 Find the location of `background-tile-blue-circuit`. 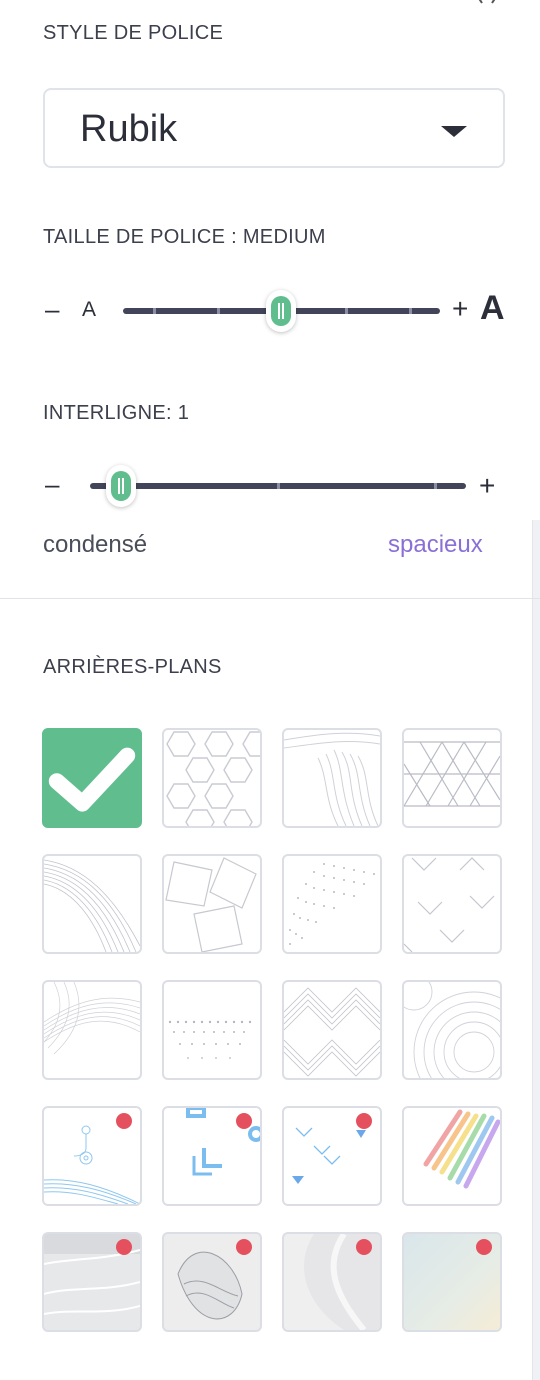

background-tile-blue-circuit is located at coordinates (92, 1156).